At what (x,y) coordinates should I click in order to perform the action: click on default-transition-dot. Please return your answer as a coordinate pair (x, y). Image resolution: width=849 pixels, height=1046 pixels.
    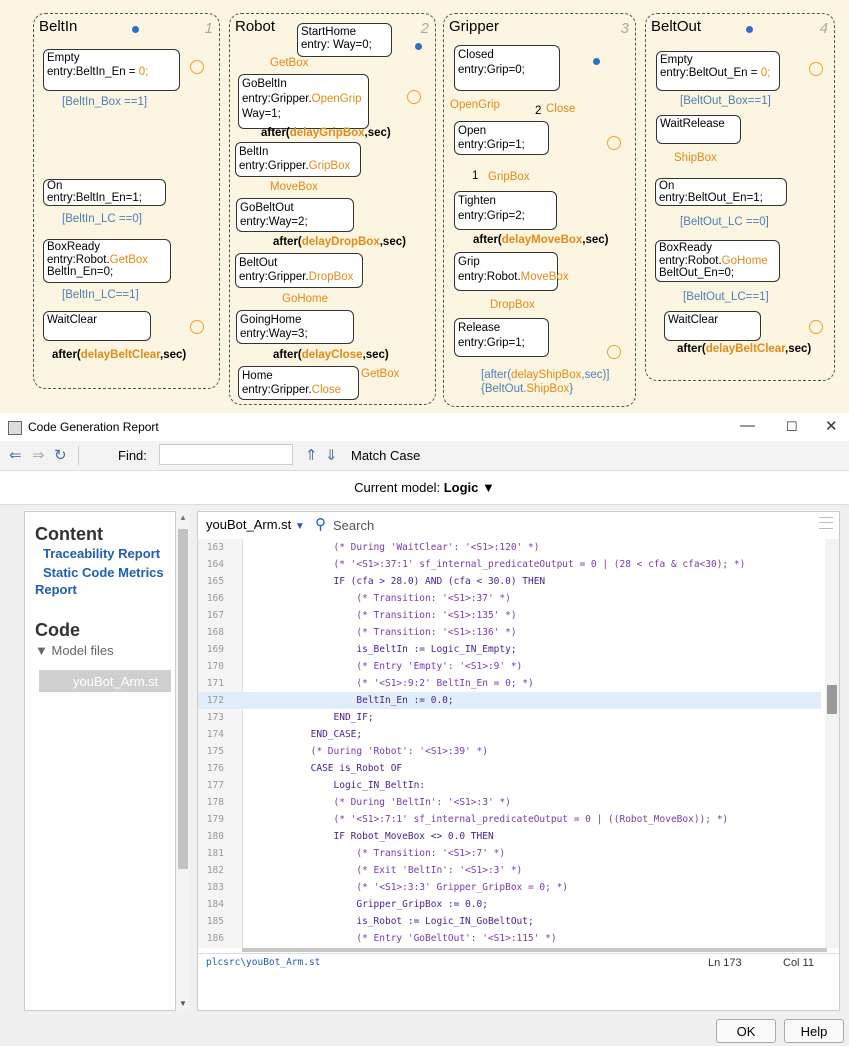
    Looking at the image, I should click on (596, 61).